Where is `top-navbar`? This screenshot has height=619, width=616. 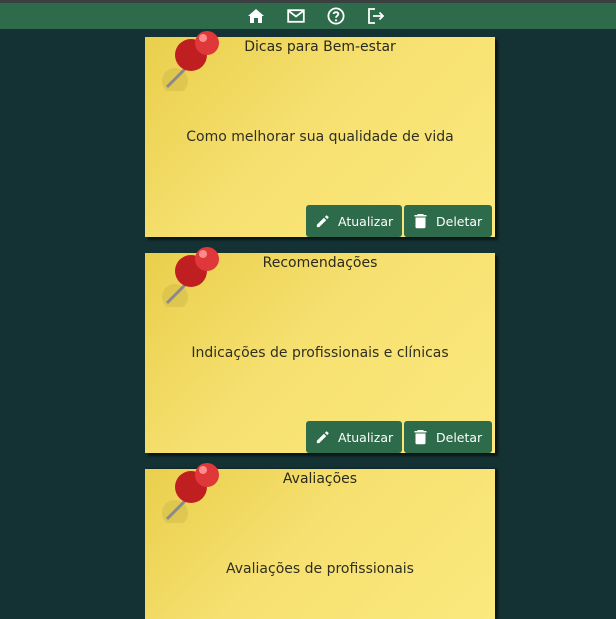
top-navbar is located at coordinates (308, 16).